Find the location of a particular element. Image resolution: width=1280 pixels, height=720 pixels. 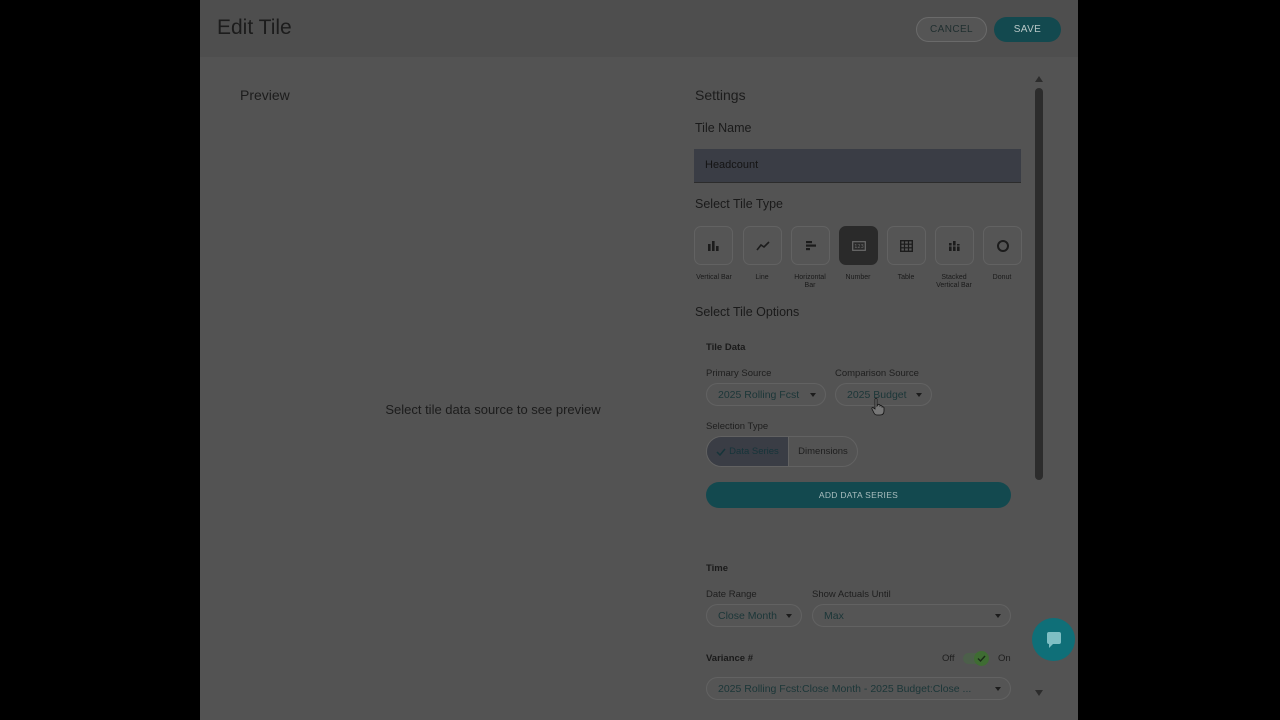

tile-type-label-donut: Donut is located at coordinates (1002, 277).